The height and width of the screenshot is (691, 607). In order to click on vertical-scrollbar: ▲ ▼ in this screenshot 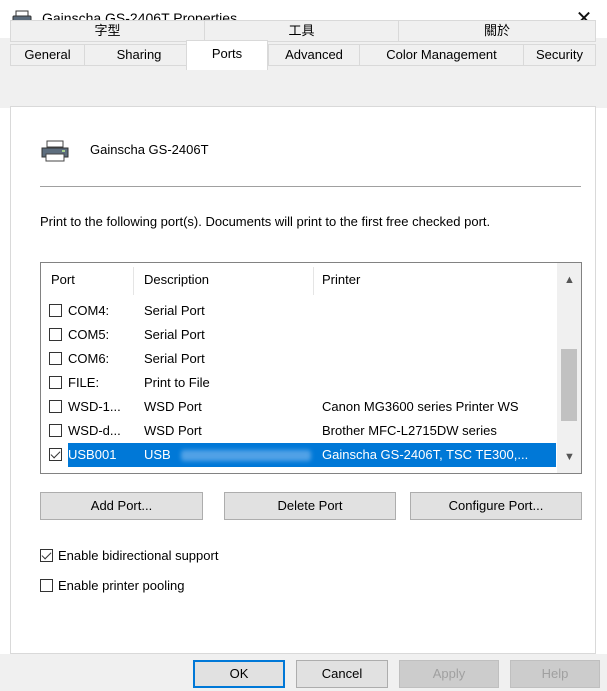, I will do `click(569, 368)`.